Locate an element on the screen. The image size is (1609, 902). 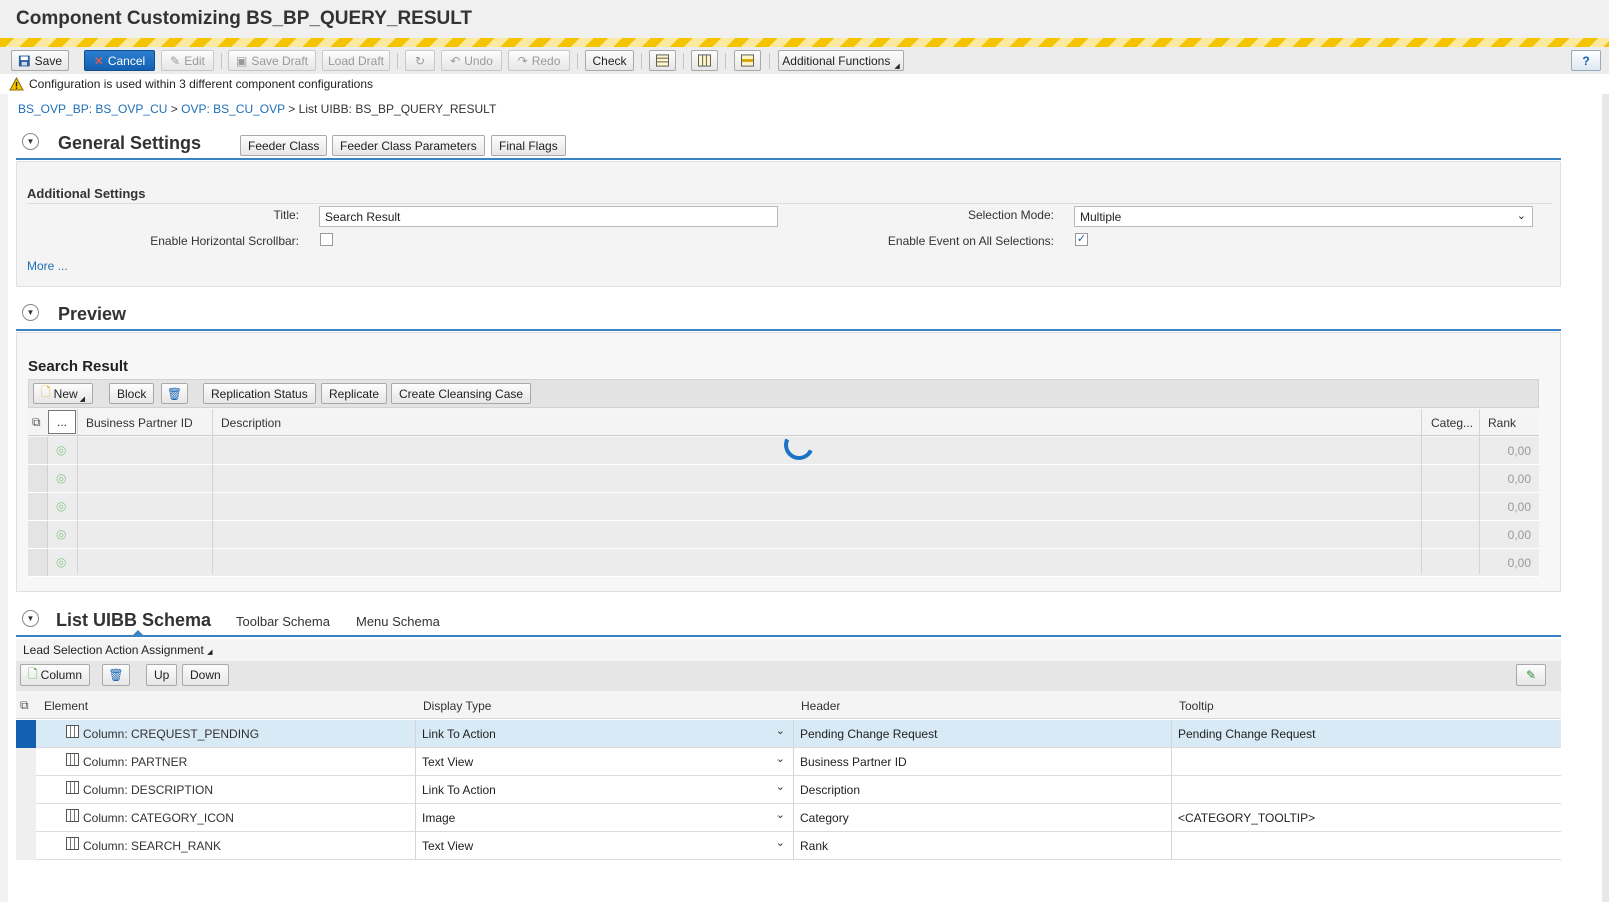
final-flags-button: Final Flags is located at coordinates (528, 145).